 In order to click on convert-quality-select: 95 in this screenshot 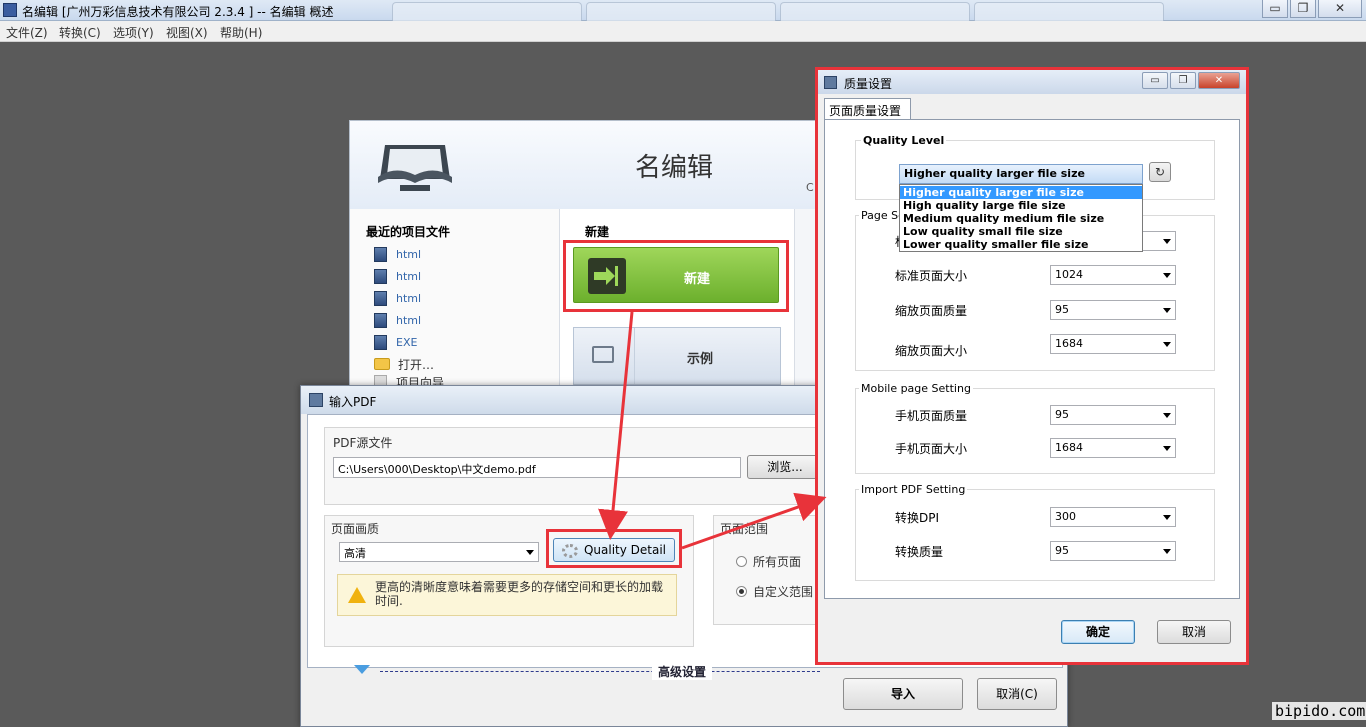, I will do `click(1113, 551)`.